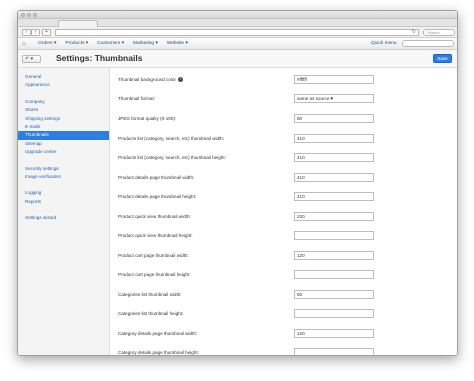  I want to click on search-placeholder: Search, so click(433, 32).